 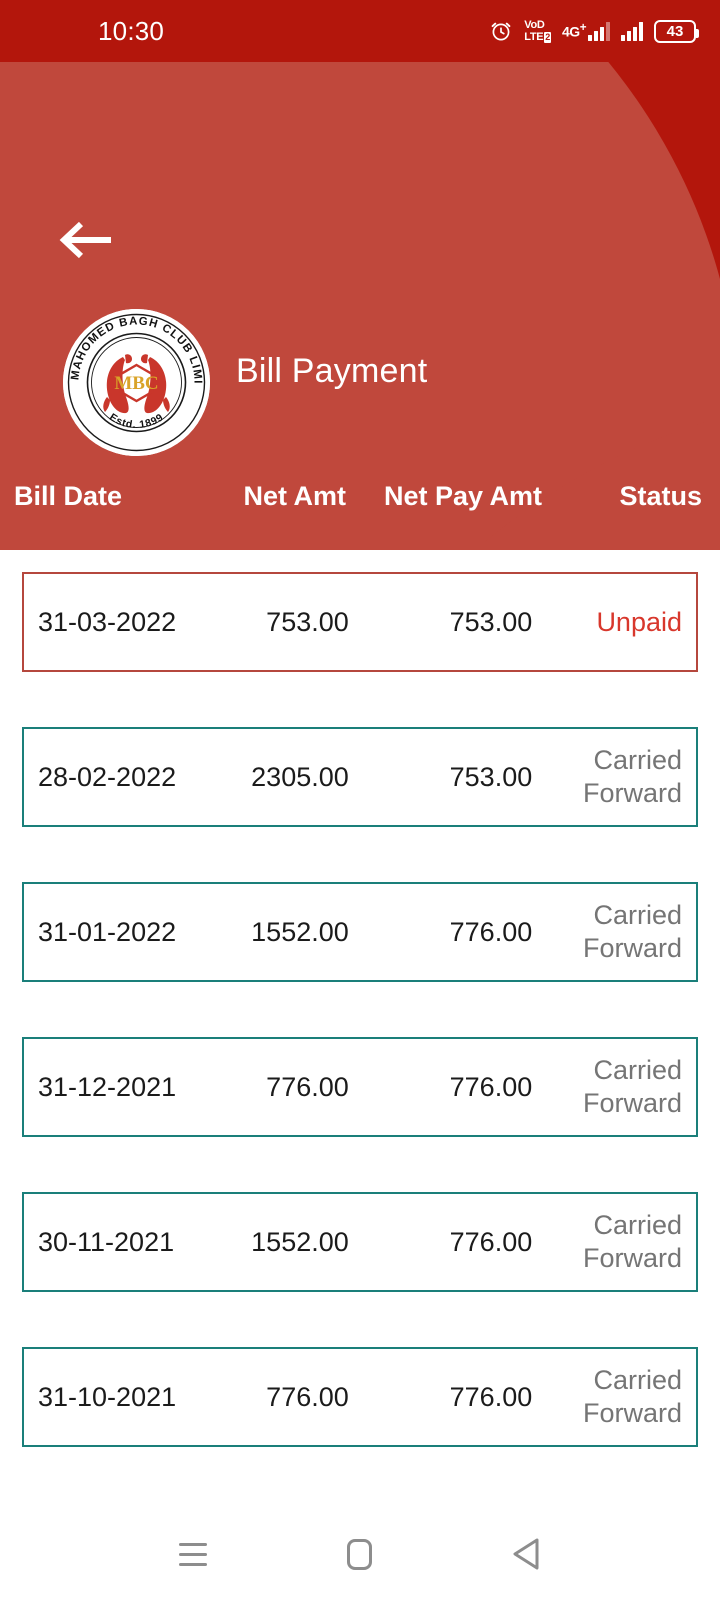 What do you see at coordinates (106, 1241) in the screenshot?
I see `cell-bill-date: 30-11-2021` at bounding box center [106, 1241].